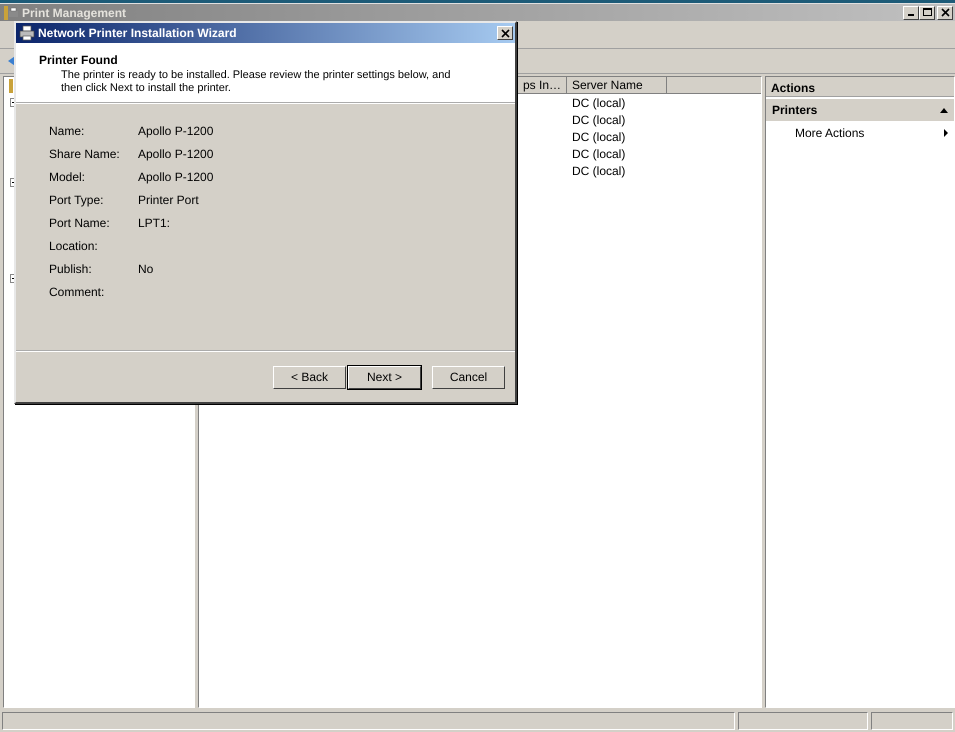  What do you see at coordinates (911, 13) in the screenshot?
I see `minimize-button` at bounding box center [911, 13].